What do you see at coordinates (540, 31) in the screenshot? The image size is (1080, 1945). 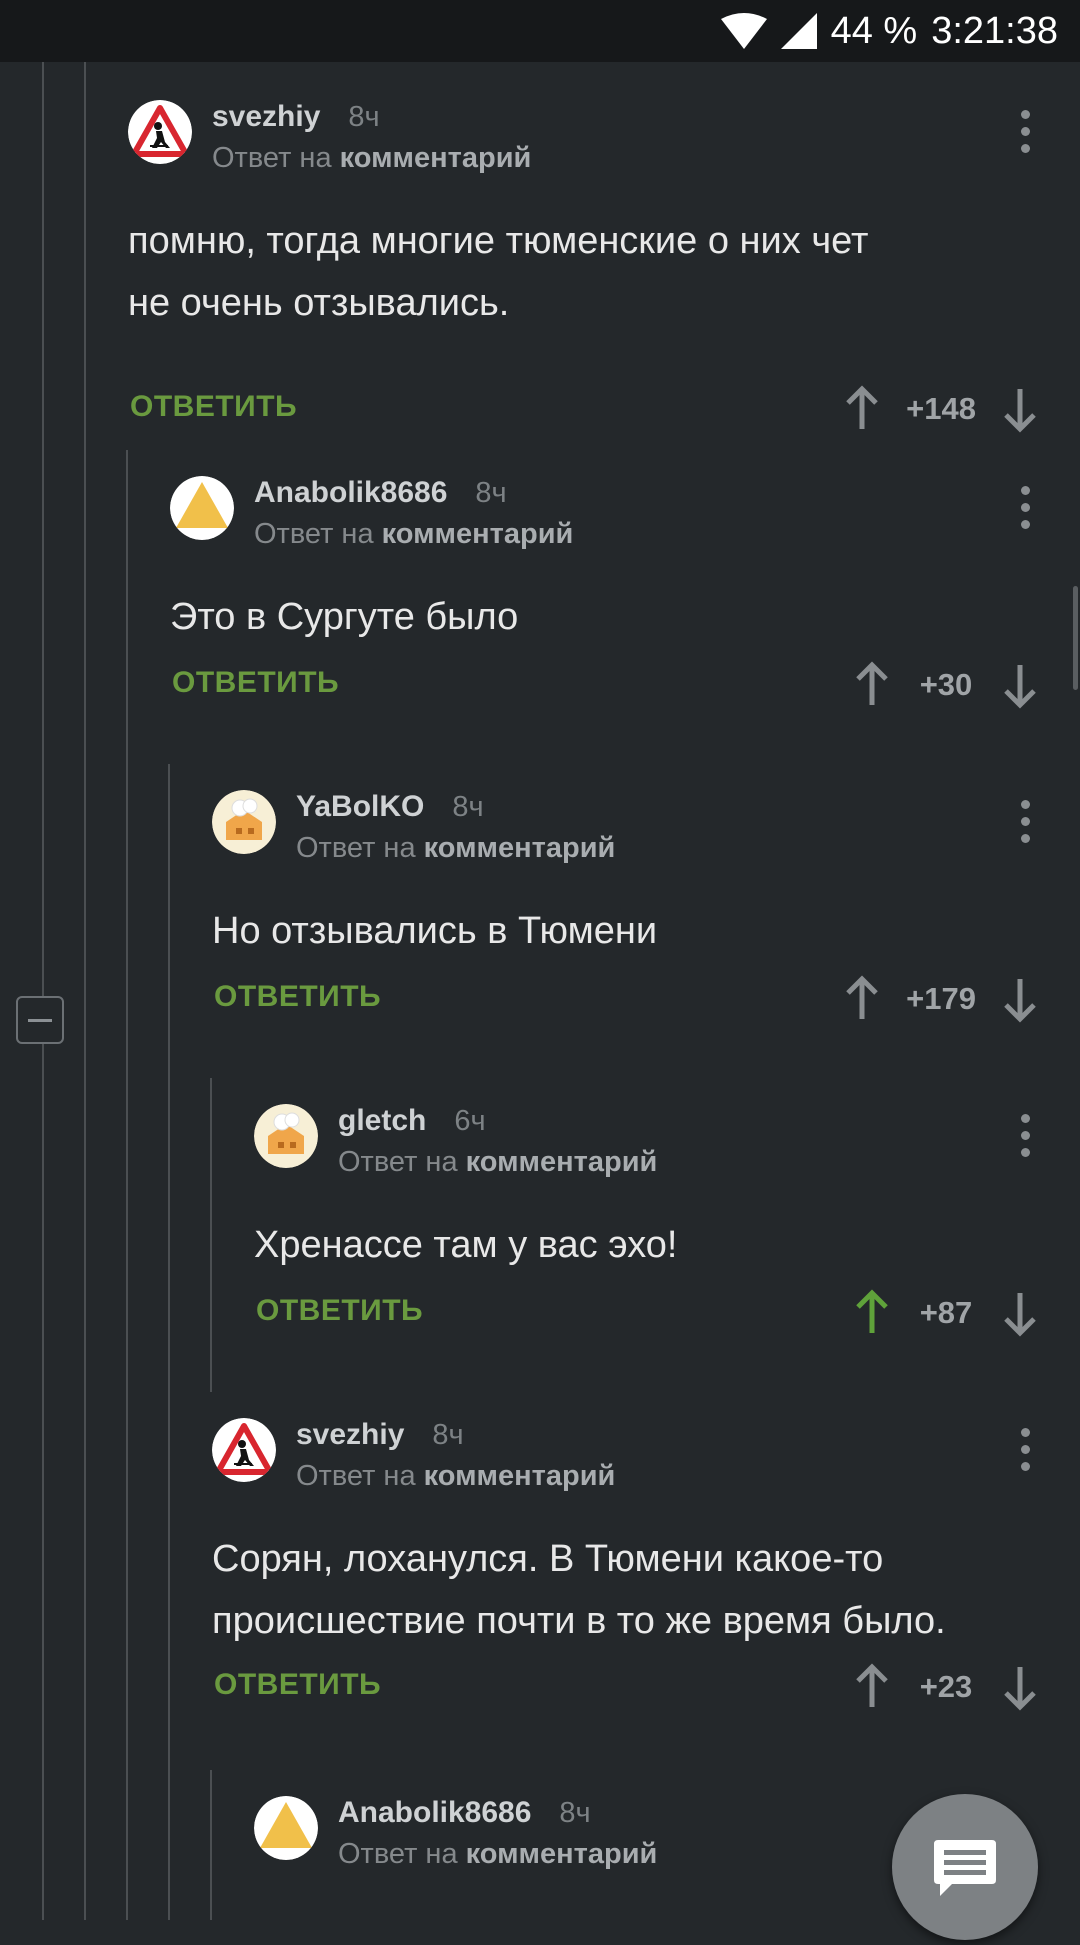 I see `status-bar: 44 % 3:21:38` at bounding box center [540, 31].